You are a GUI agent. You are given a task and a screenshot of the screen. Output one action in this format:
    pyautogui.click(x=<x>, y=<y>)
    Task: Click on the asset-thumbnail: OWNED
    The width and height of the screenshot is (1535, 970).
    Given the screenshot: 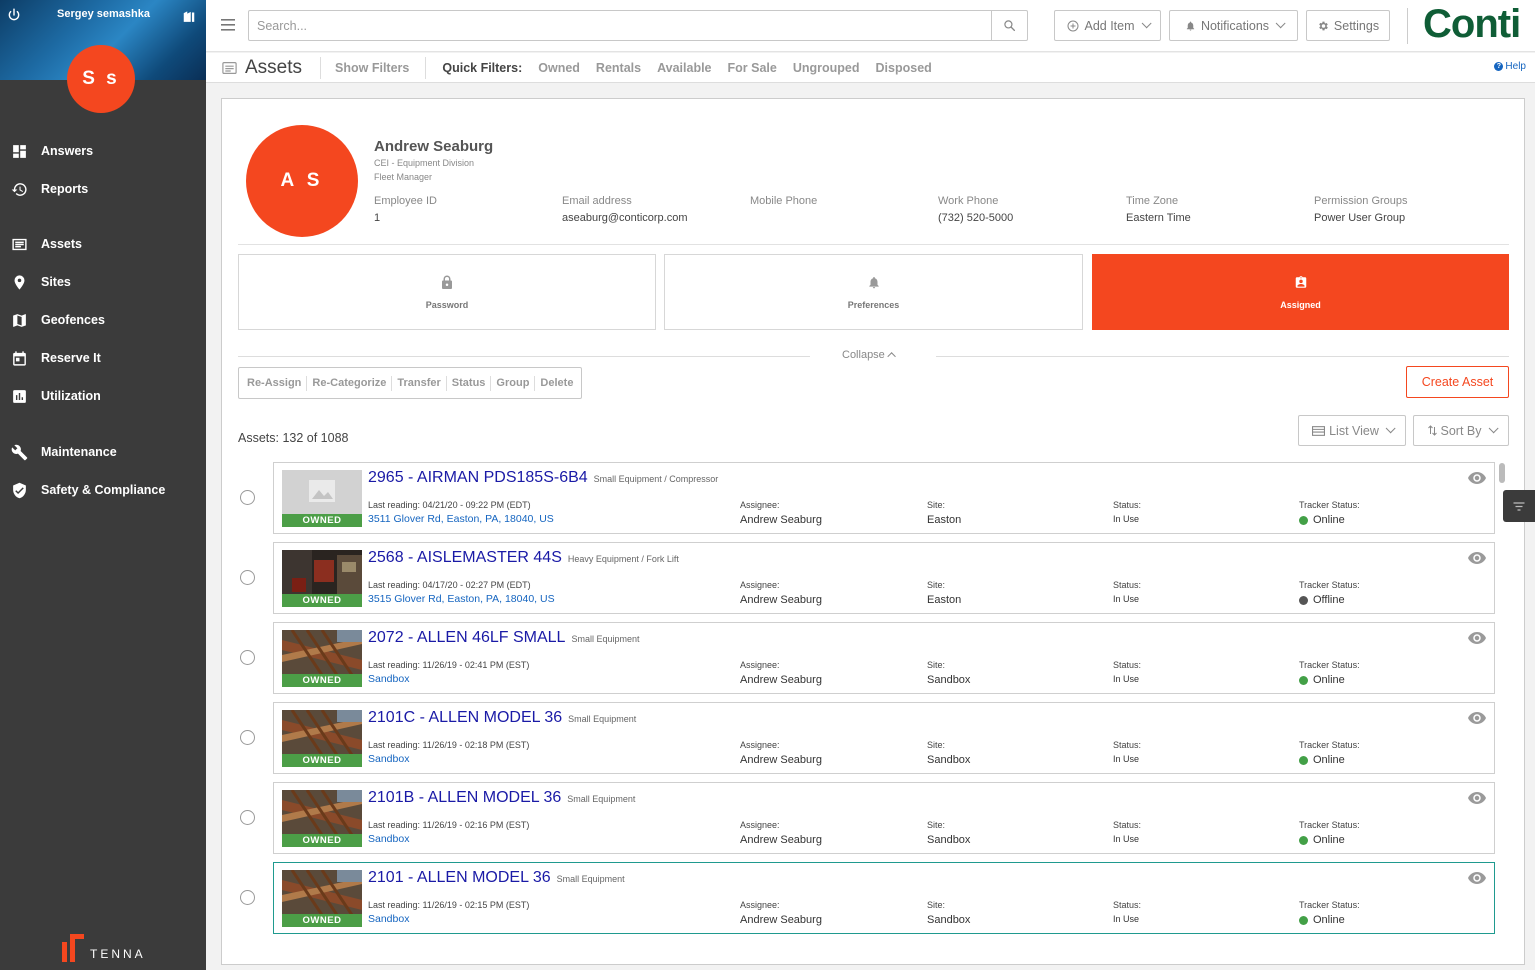 What is the action you would take?
    pyautogui.click(x=322, y=898)
    